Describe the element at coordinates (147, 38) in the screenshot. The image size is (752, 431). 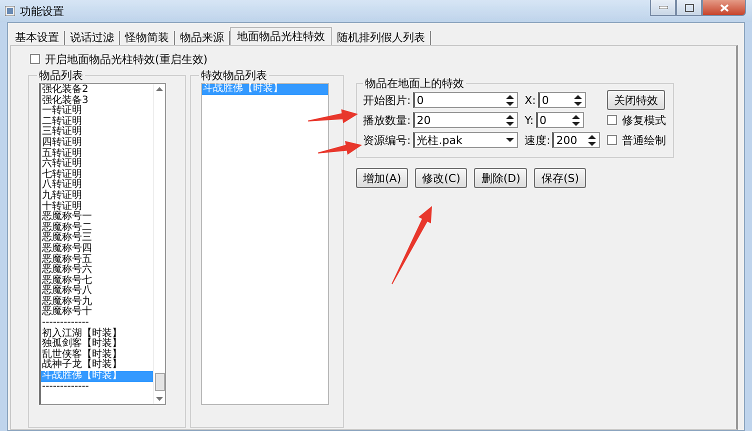
I see `tab: 怪物简装` at that location.